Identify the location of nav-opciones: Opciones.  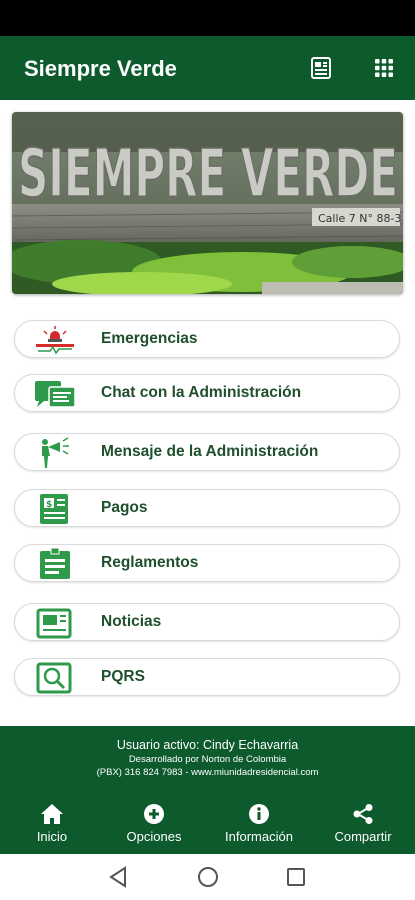
(154, 823).